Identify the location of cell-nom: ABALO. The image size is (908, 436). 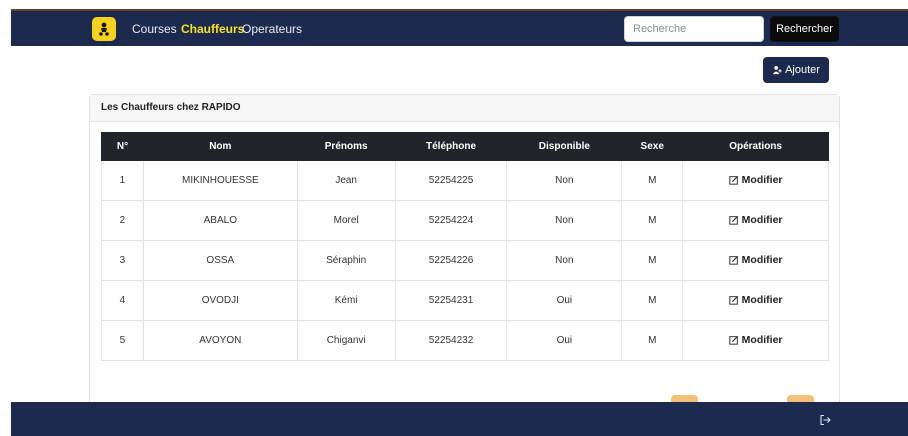
(220, 220).